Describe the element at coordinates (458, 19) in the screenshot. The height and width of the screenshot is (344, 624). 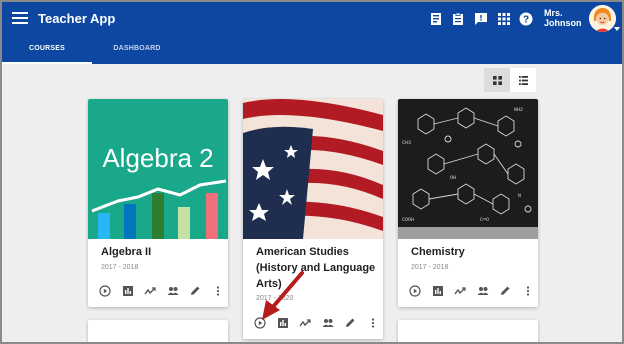
I see `clipboard-icon` at that location.